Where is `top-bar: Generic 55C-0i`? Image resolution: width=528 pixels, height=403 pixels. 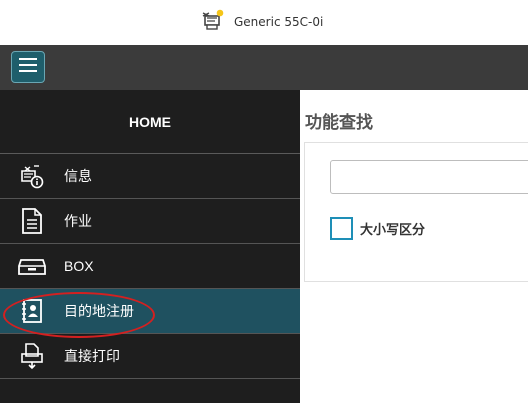
top-bar: Generic 55C-0i is located at coordinates (264, 22).